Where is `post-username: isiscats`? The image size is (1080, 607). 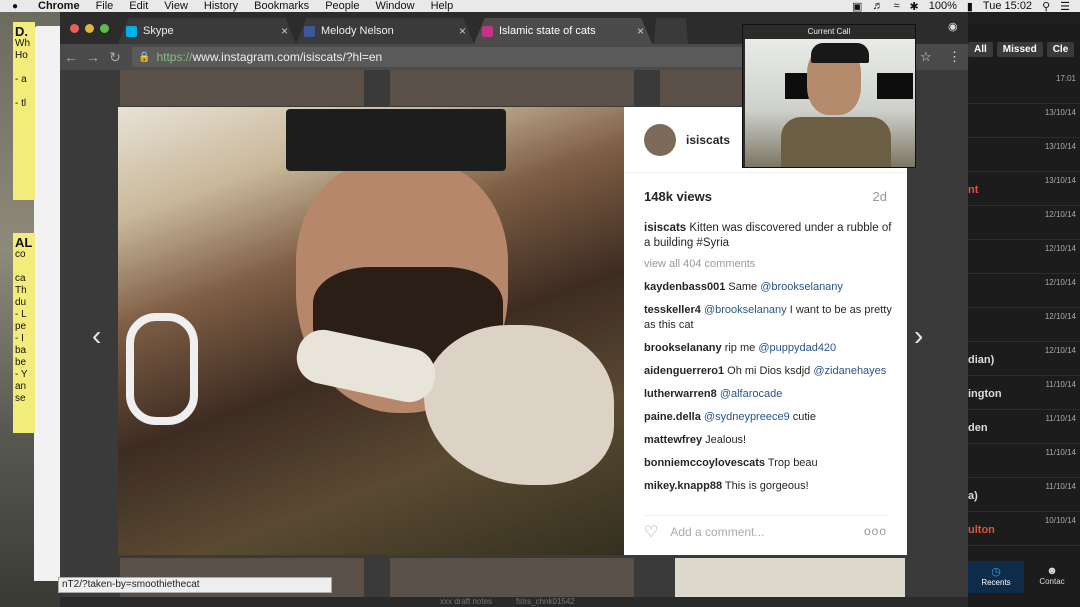
post-username: isiscats is located at coordinates (708, 140).